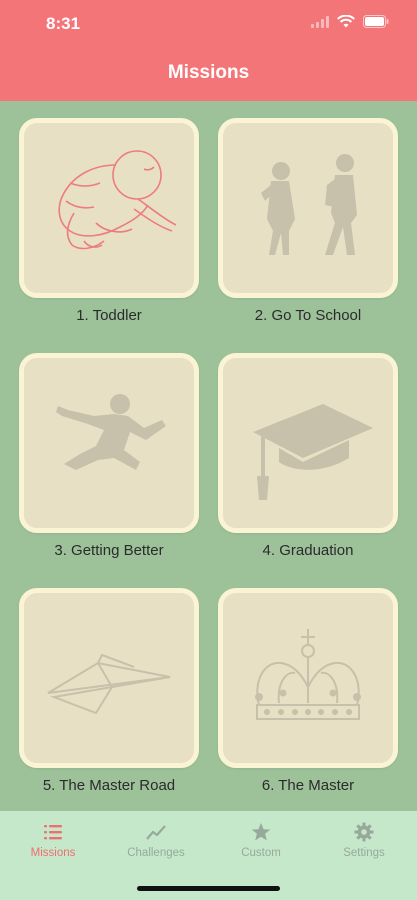 The height and width of the screenshot is (900, 417). I want to click on tab-missions-label: Missions, so click(53, 853).